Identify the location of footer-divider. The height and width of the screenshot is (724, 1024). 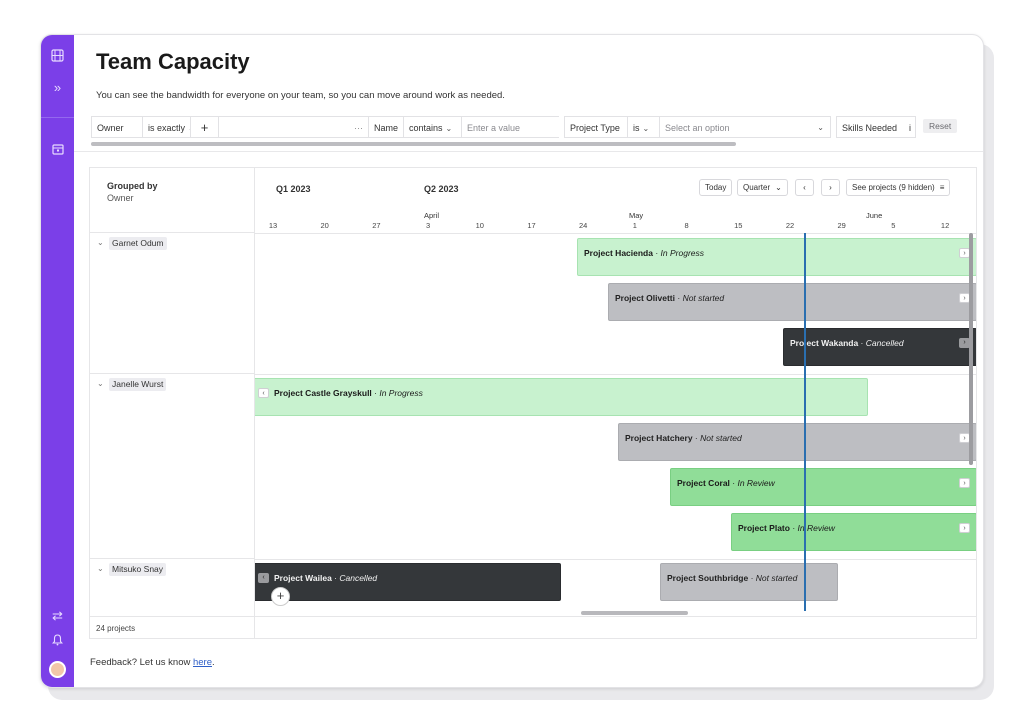
(533, 616).